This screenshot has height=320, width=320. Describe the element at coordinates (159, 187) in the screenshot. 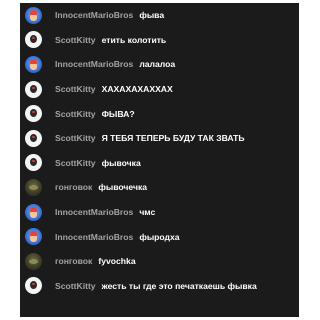

I see `chat-message: гонговок фывочечка` at that location.